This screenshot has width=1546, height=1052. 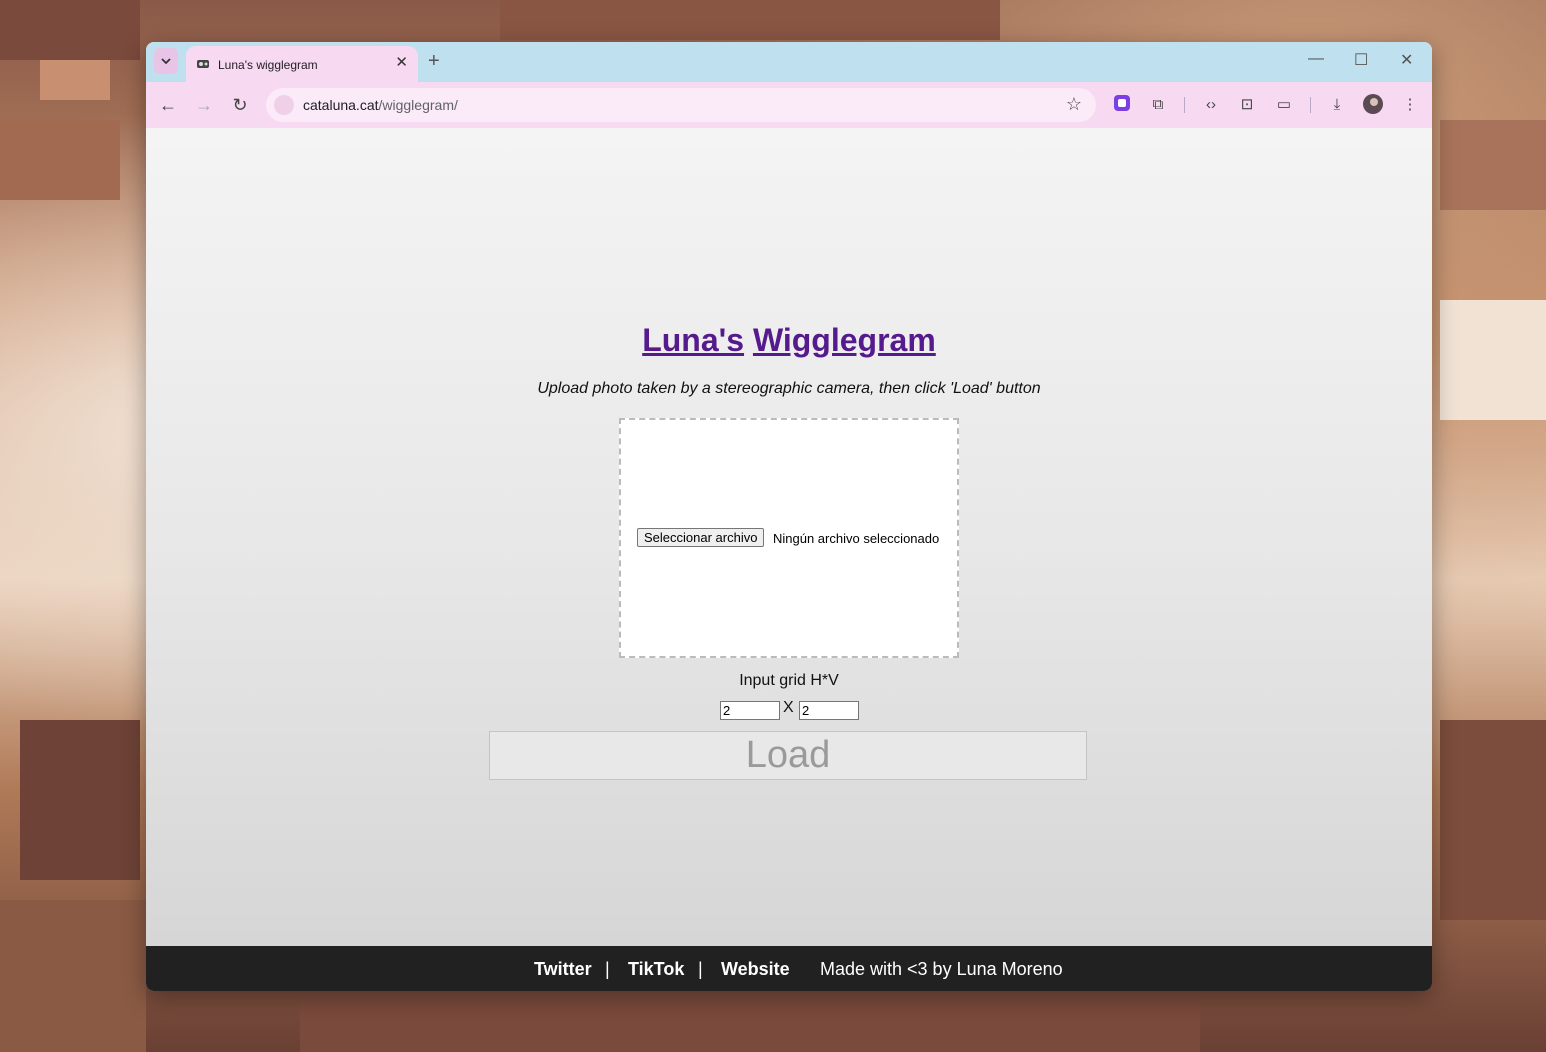 What do you see at coordinates (693, 340) in the screenshot?
I see `title-link-luna: Luna's` at bounding box center [693, 340].